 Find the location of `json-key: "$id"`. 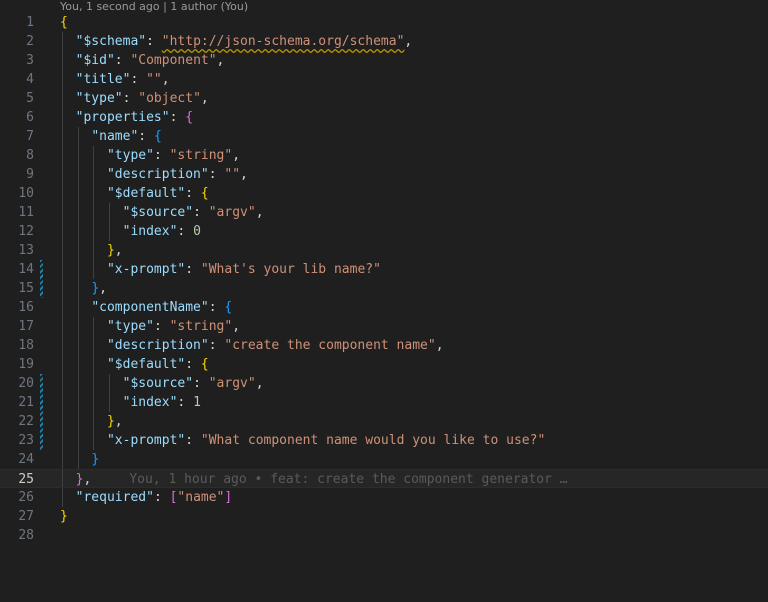

json-key: "$id" is located at coordinates (95, 60).